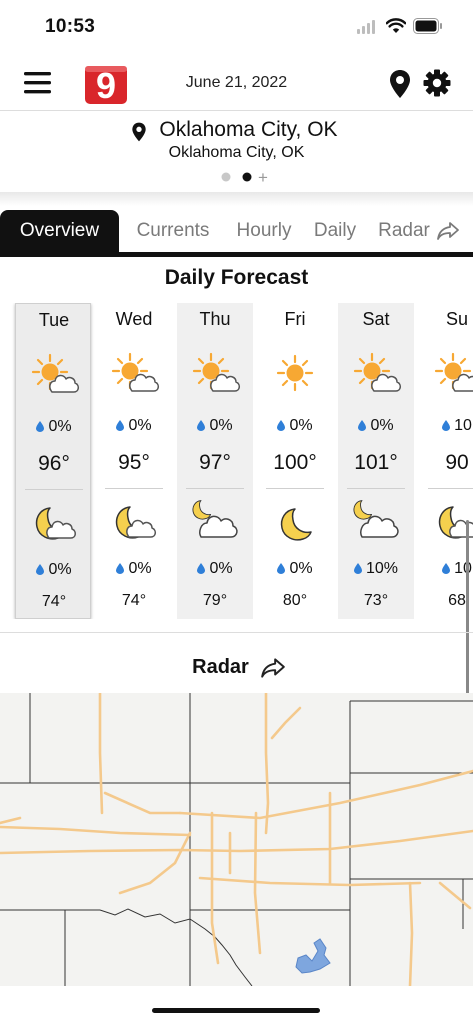 Image resolution: width=473 pixels, height=1024 pixels. I want to click on gear-icon, so click(437, 83).